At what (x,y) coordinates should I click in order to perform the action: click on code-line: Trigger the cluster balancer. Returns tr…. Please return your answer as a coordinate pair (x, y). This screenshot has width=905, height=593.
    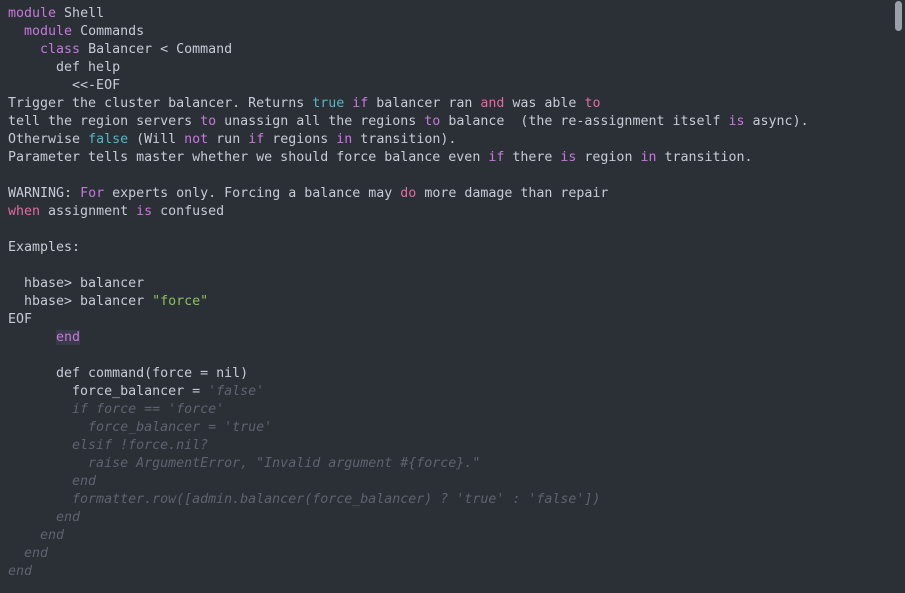
    Looking at the image, I should click on (449, 104).